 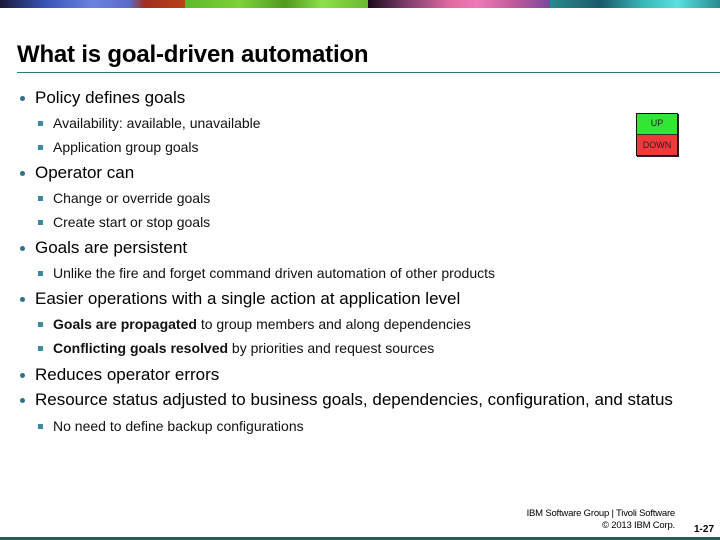 What do you see at coordinates (157, 123) in the screenshot?
I see `sub-bullet-item: Availability: available, unavailable` at bounding box center [157, 123].